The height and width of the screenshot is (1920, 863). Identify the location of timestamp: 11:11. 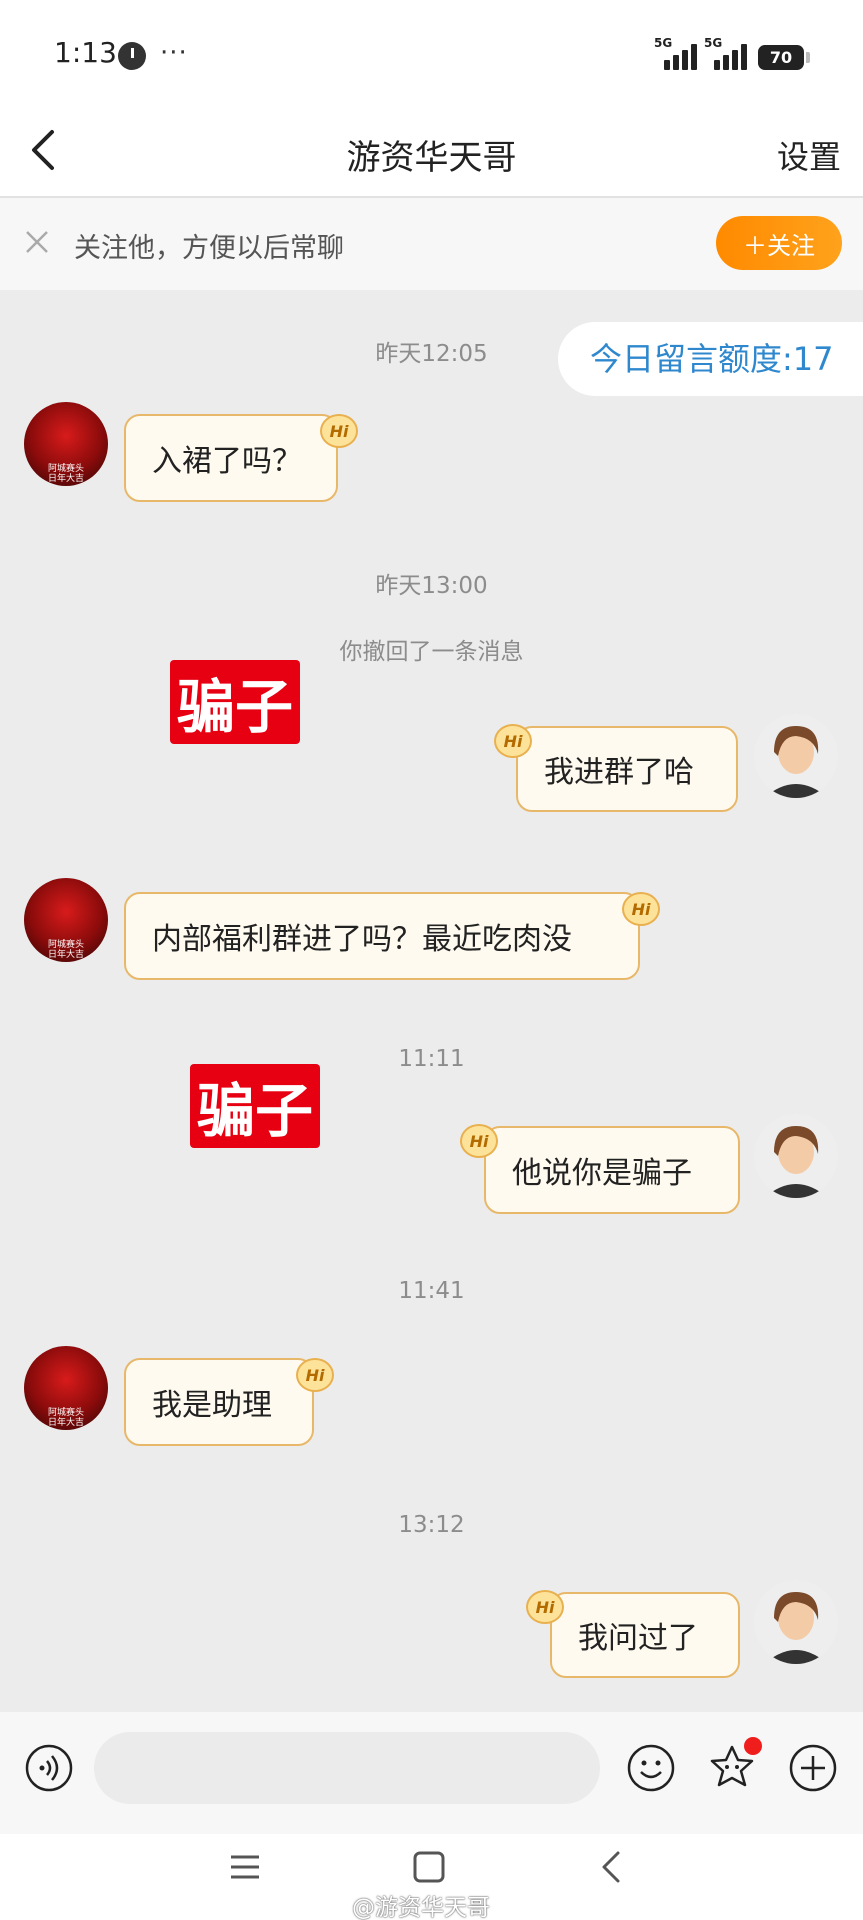
(431, 1059).